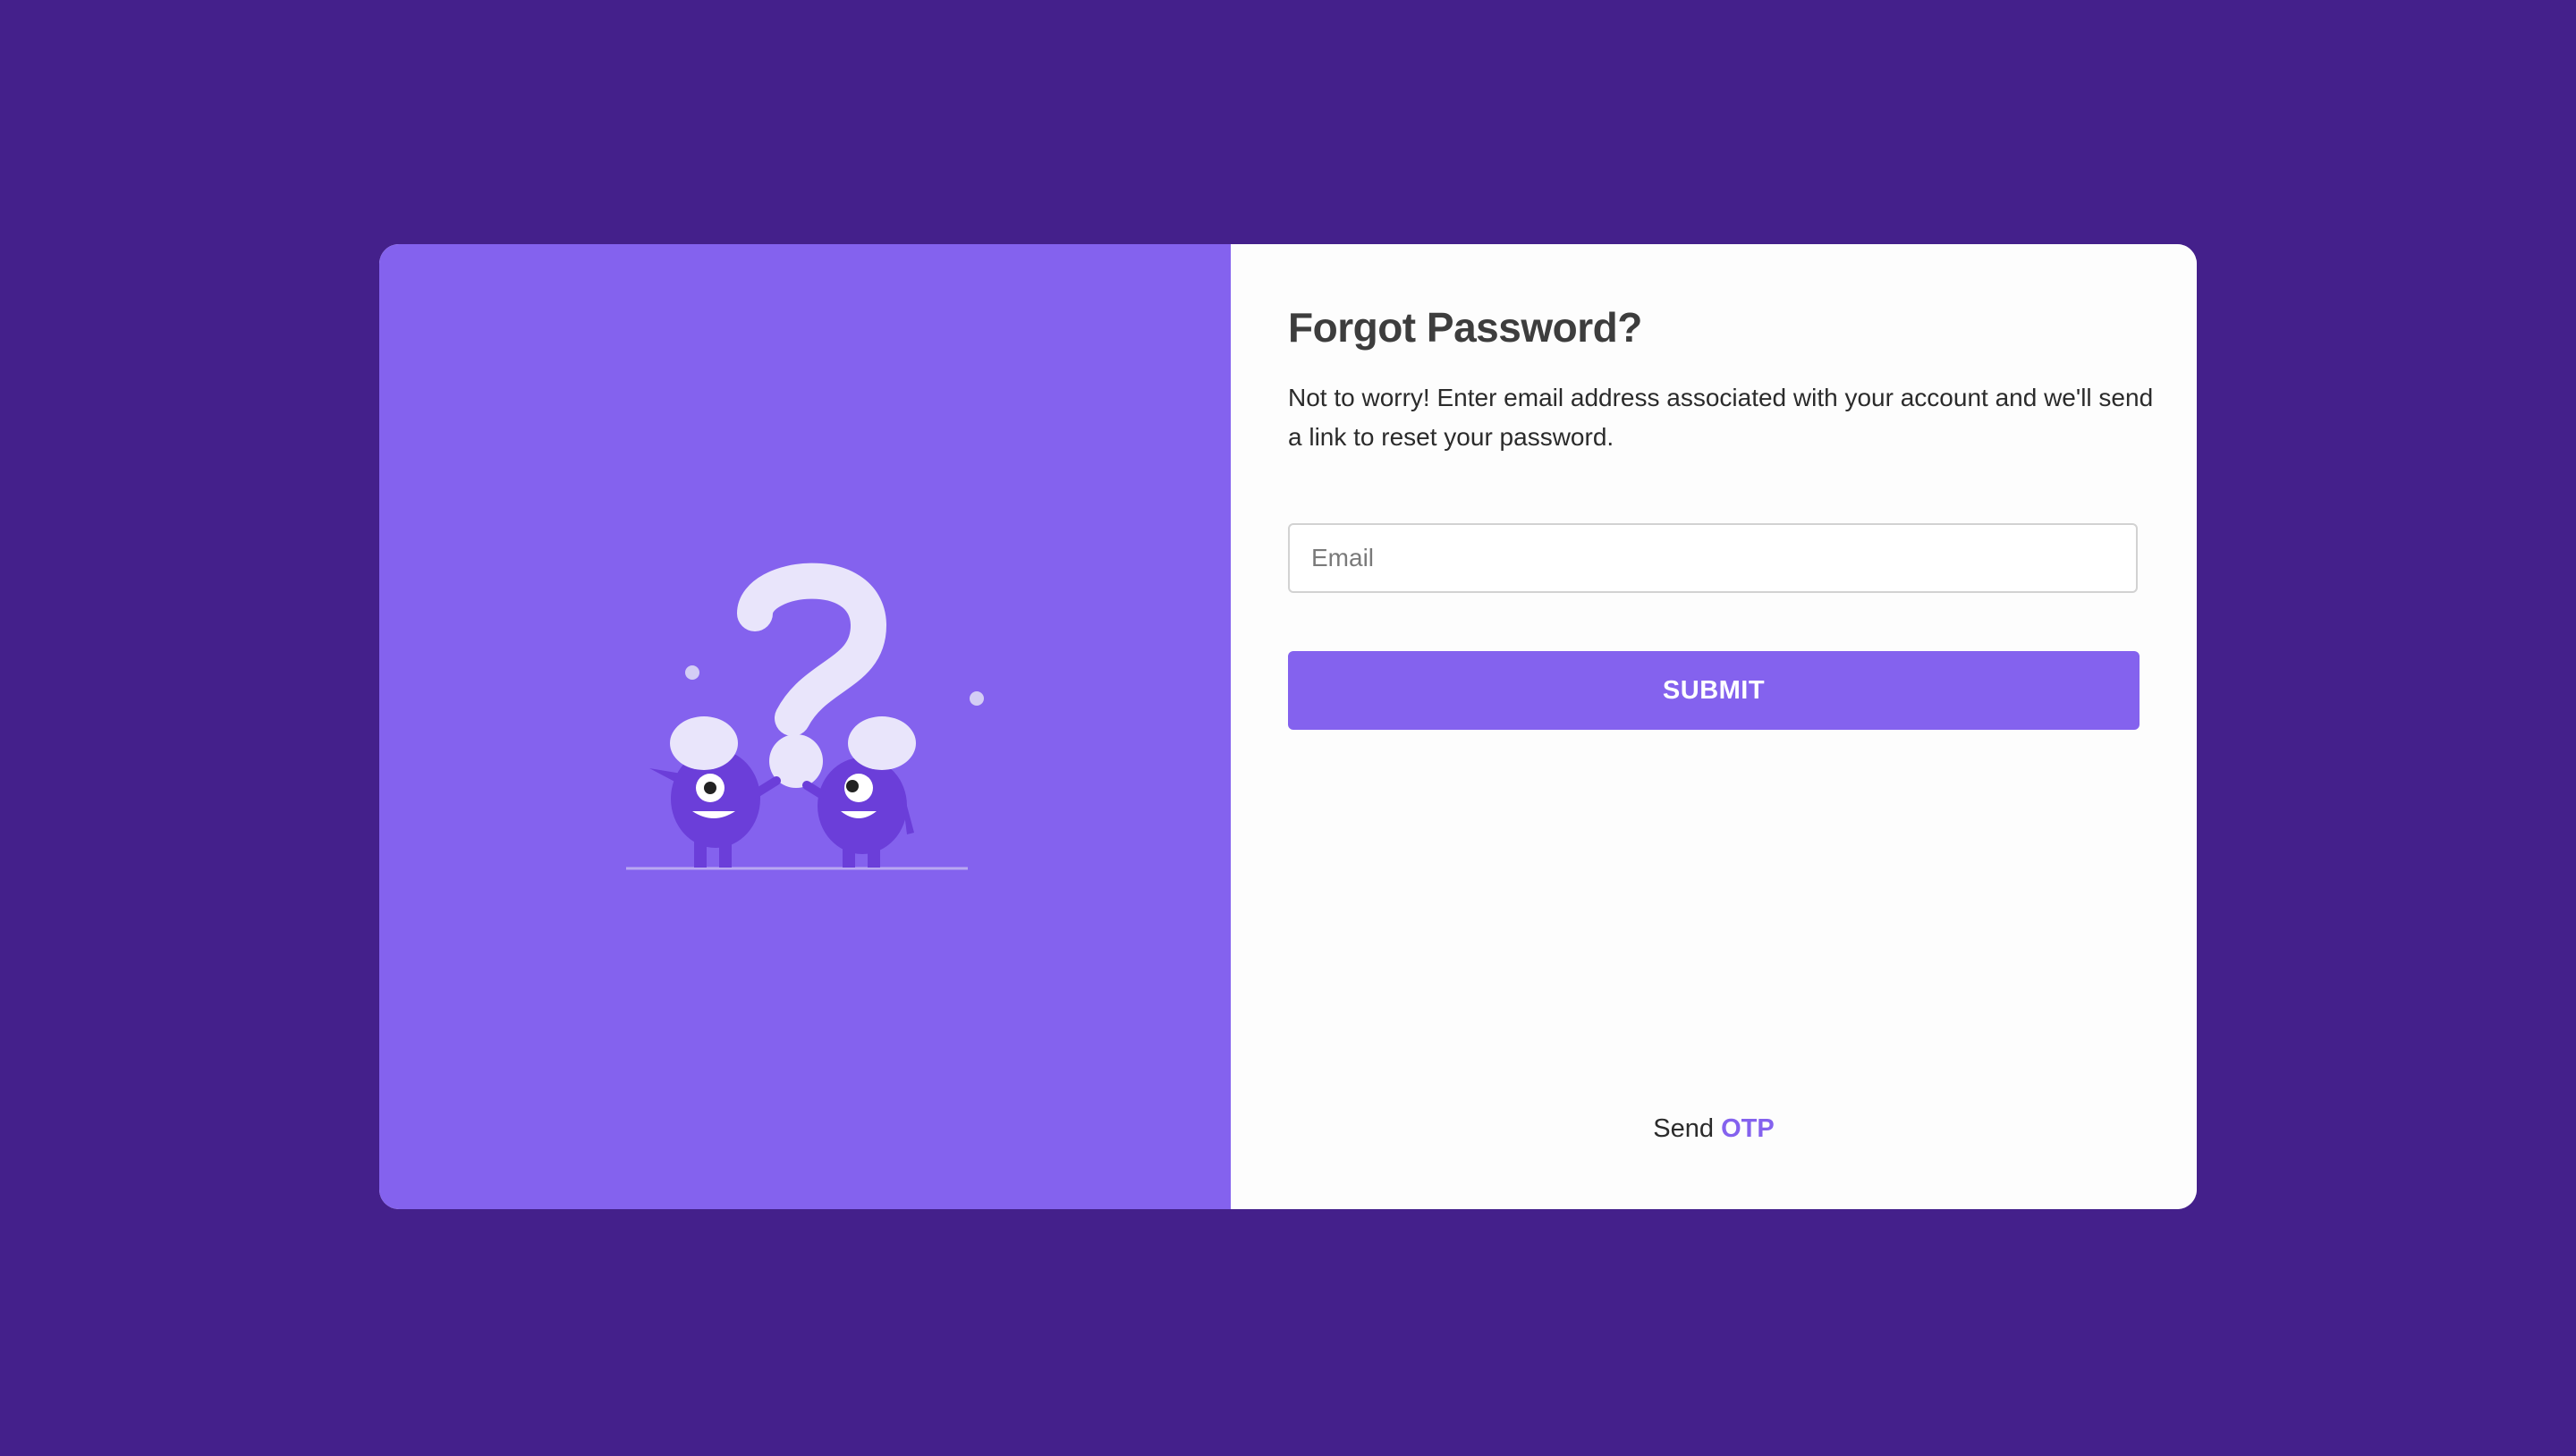 This screenshot has height=1456, width=2576. What do you see at coordinates (1714, 690) in the screenshot?
I see `submit-button: SUBMIT` at bounding box center [1714, 690].